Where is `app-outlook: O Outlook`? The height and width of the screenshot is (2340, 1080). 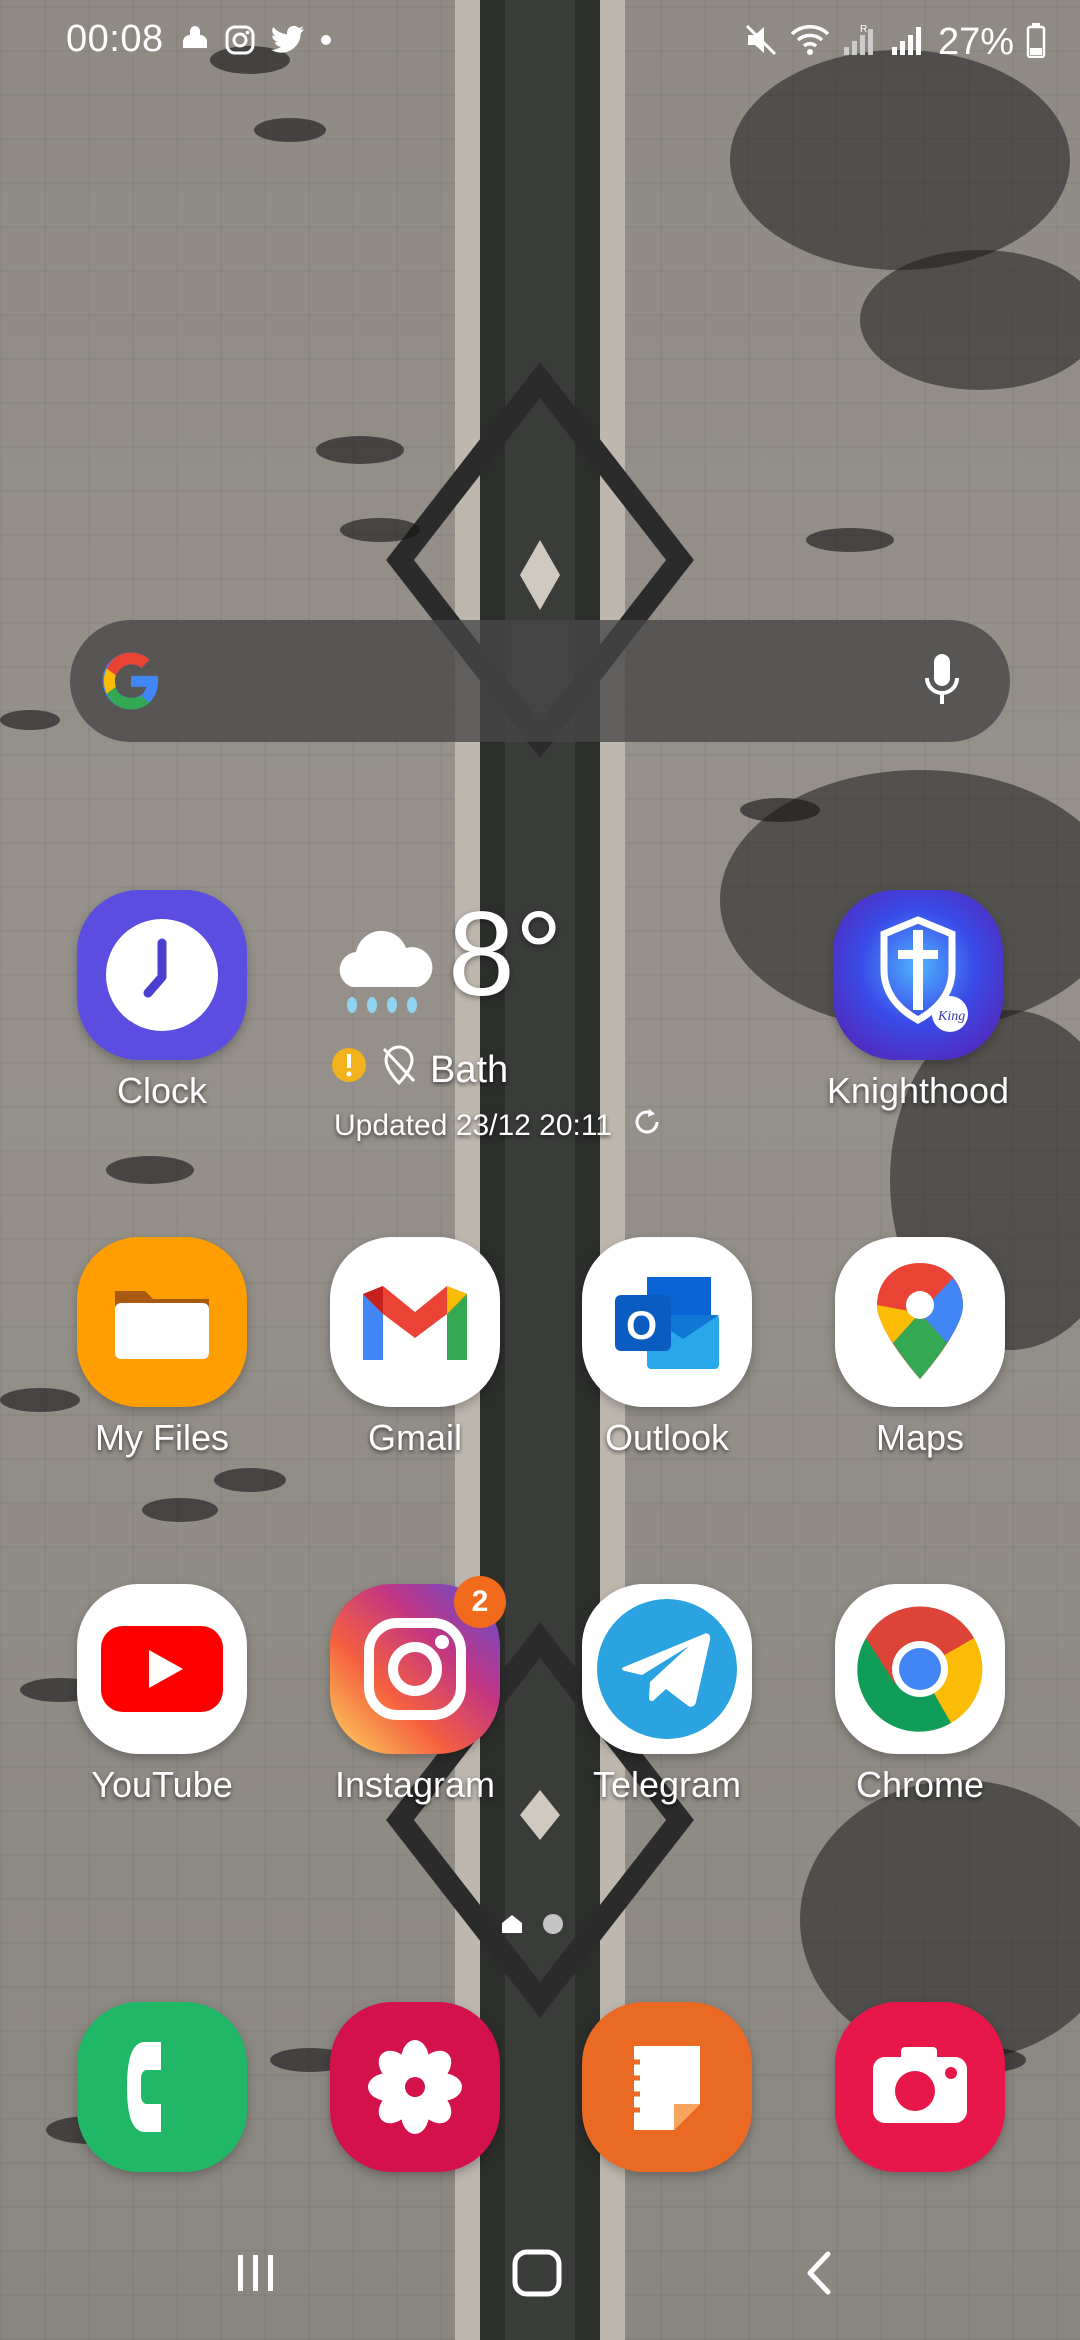
app-outlook: O Outlook is located at coordinates (667, 1348).